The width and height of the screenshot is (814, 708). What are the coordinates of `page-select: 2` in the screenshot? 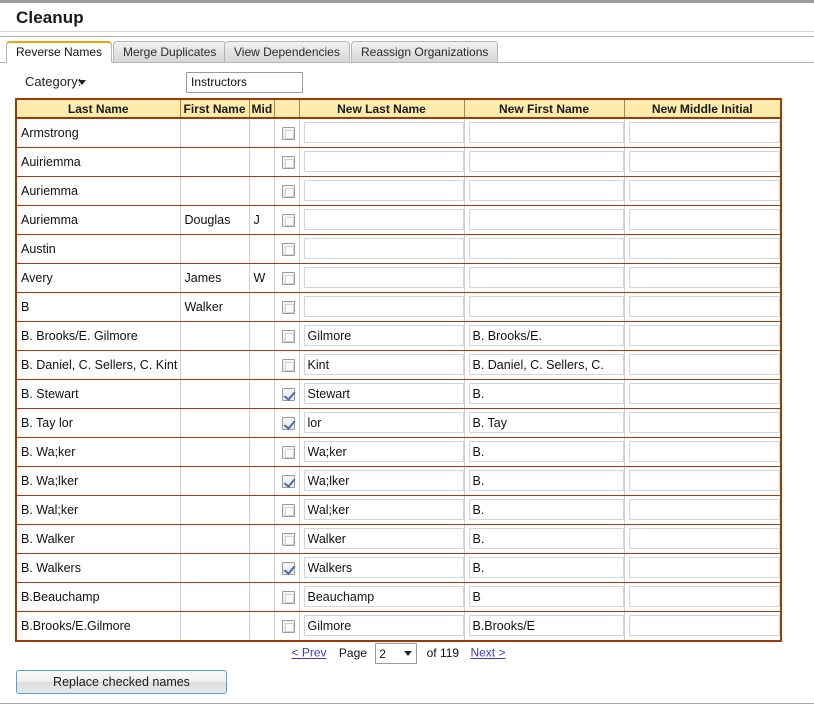 It's located at (396, 653).